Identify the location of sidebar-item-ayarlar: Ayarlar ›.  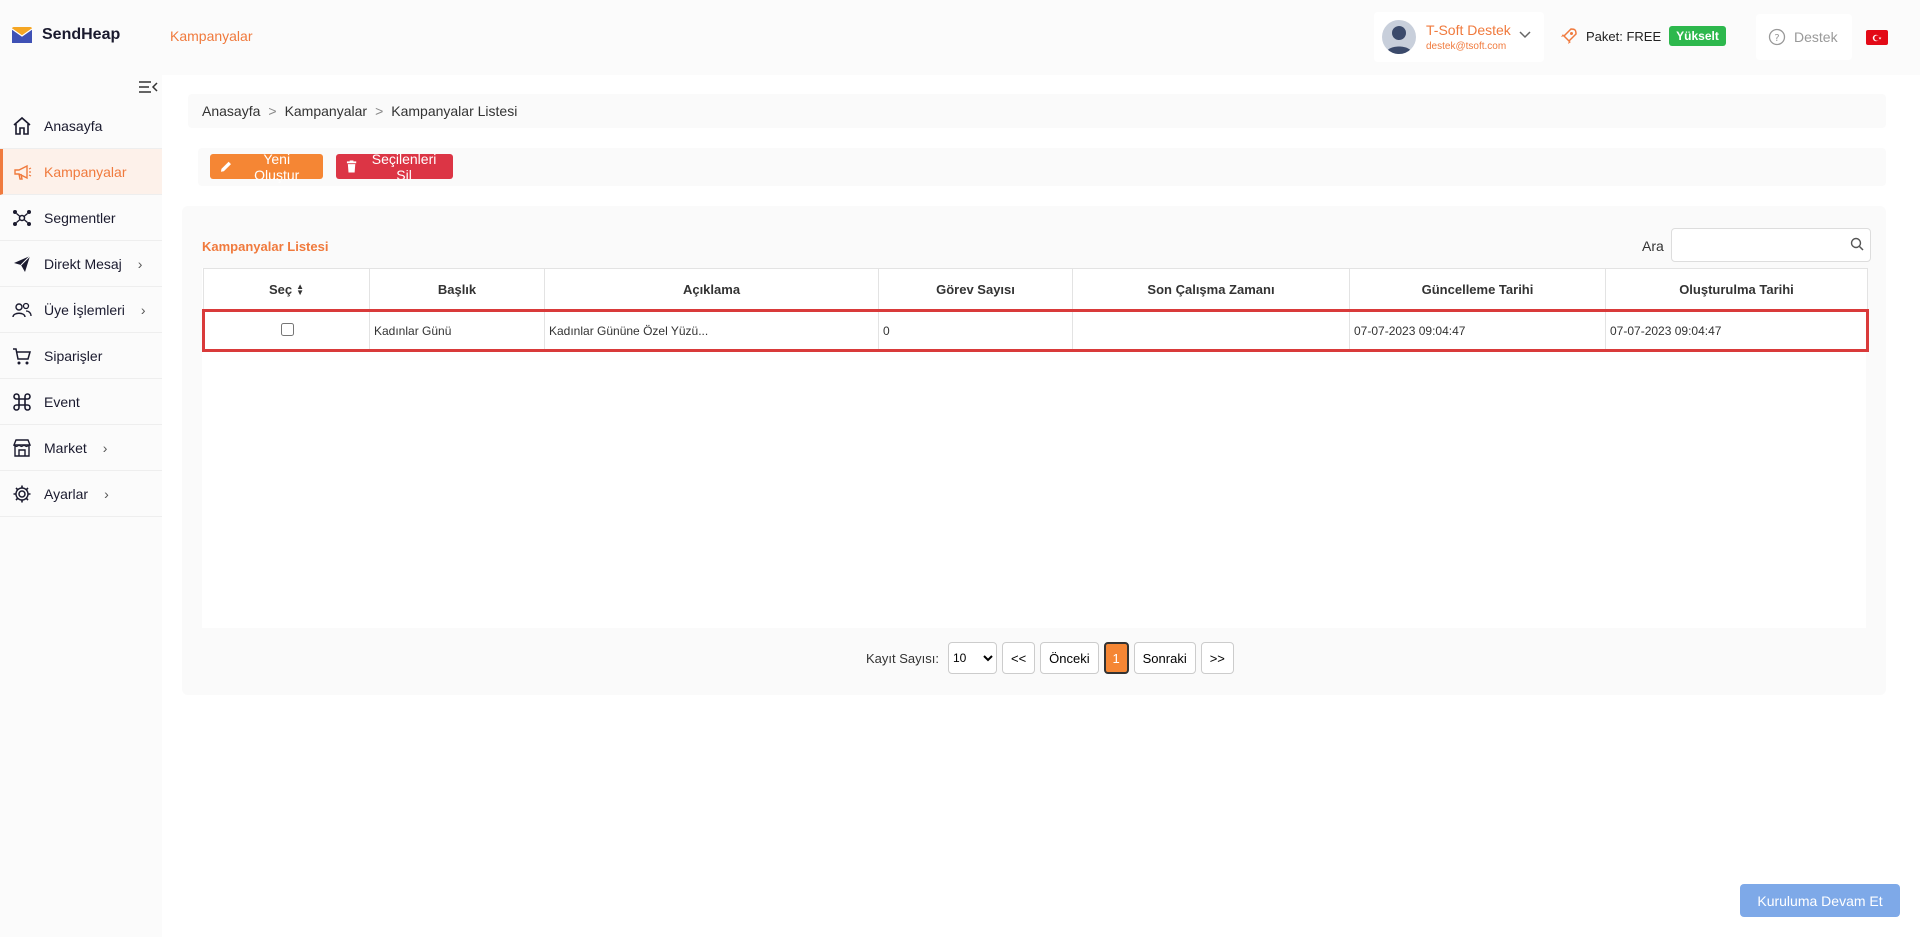
(81, 494).